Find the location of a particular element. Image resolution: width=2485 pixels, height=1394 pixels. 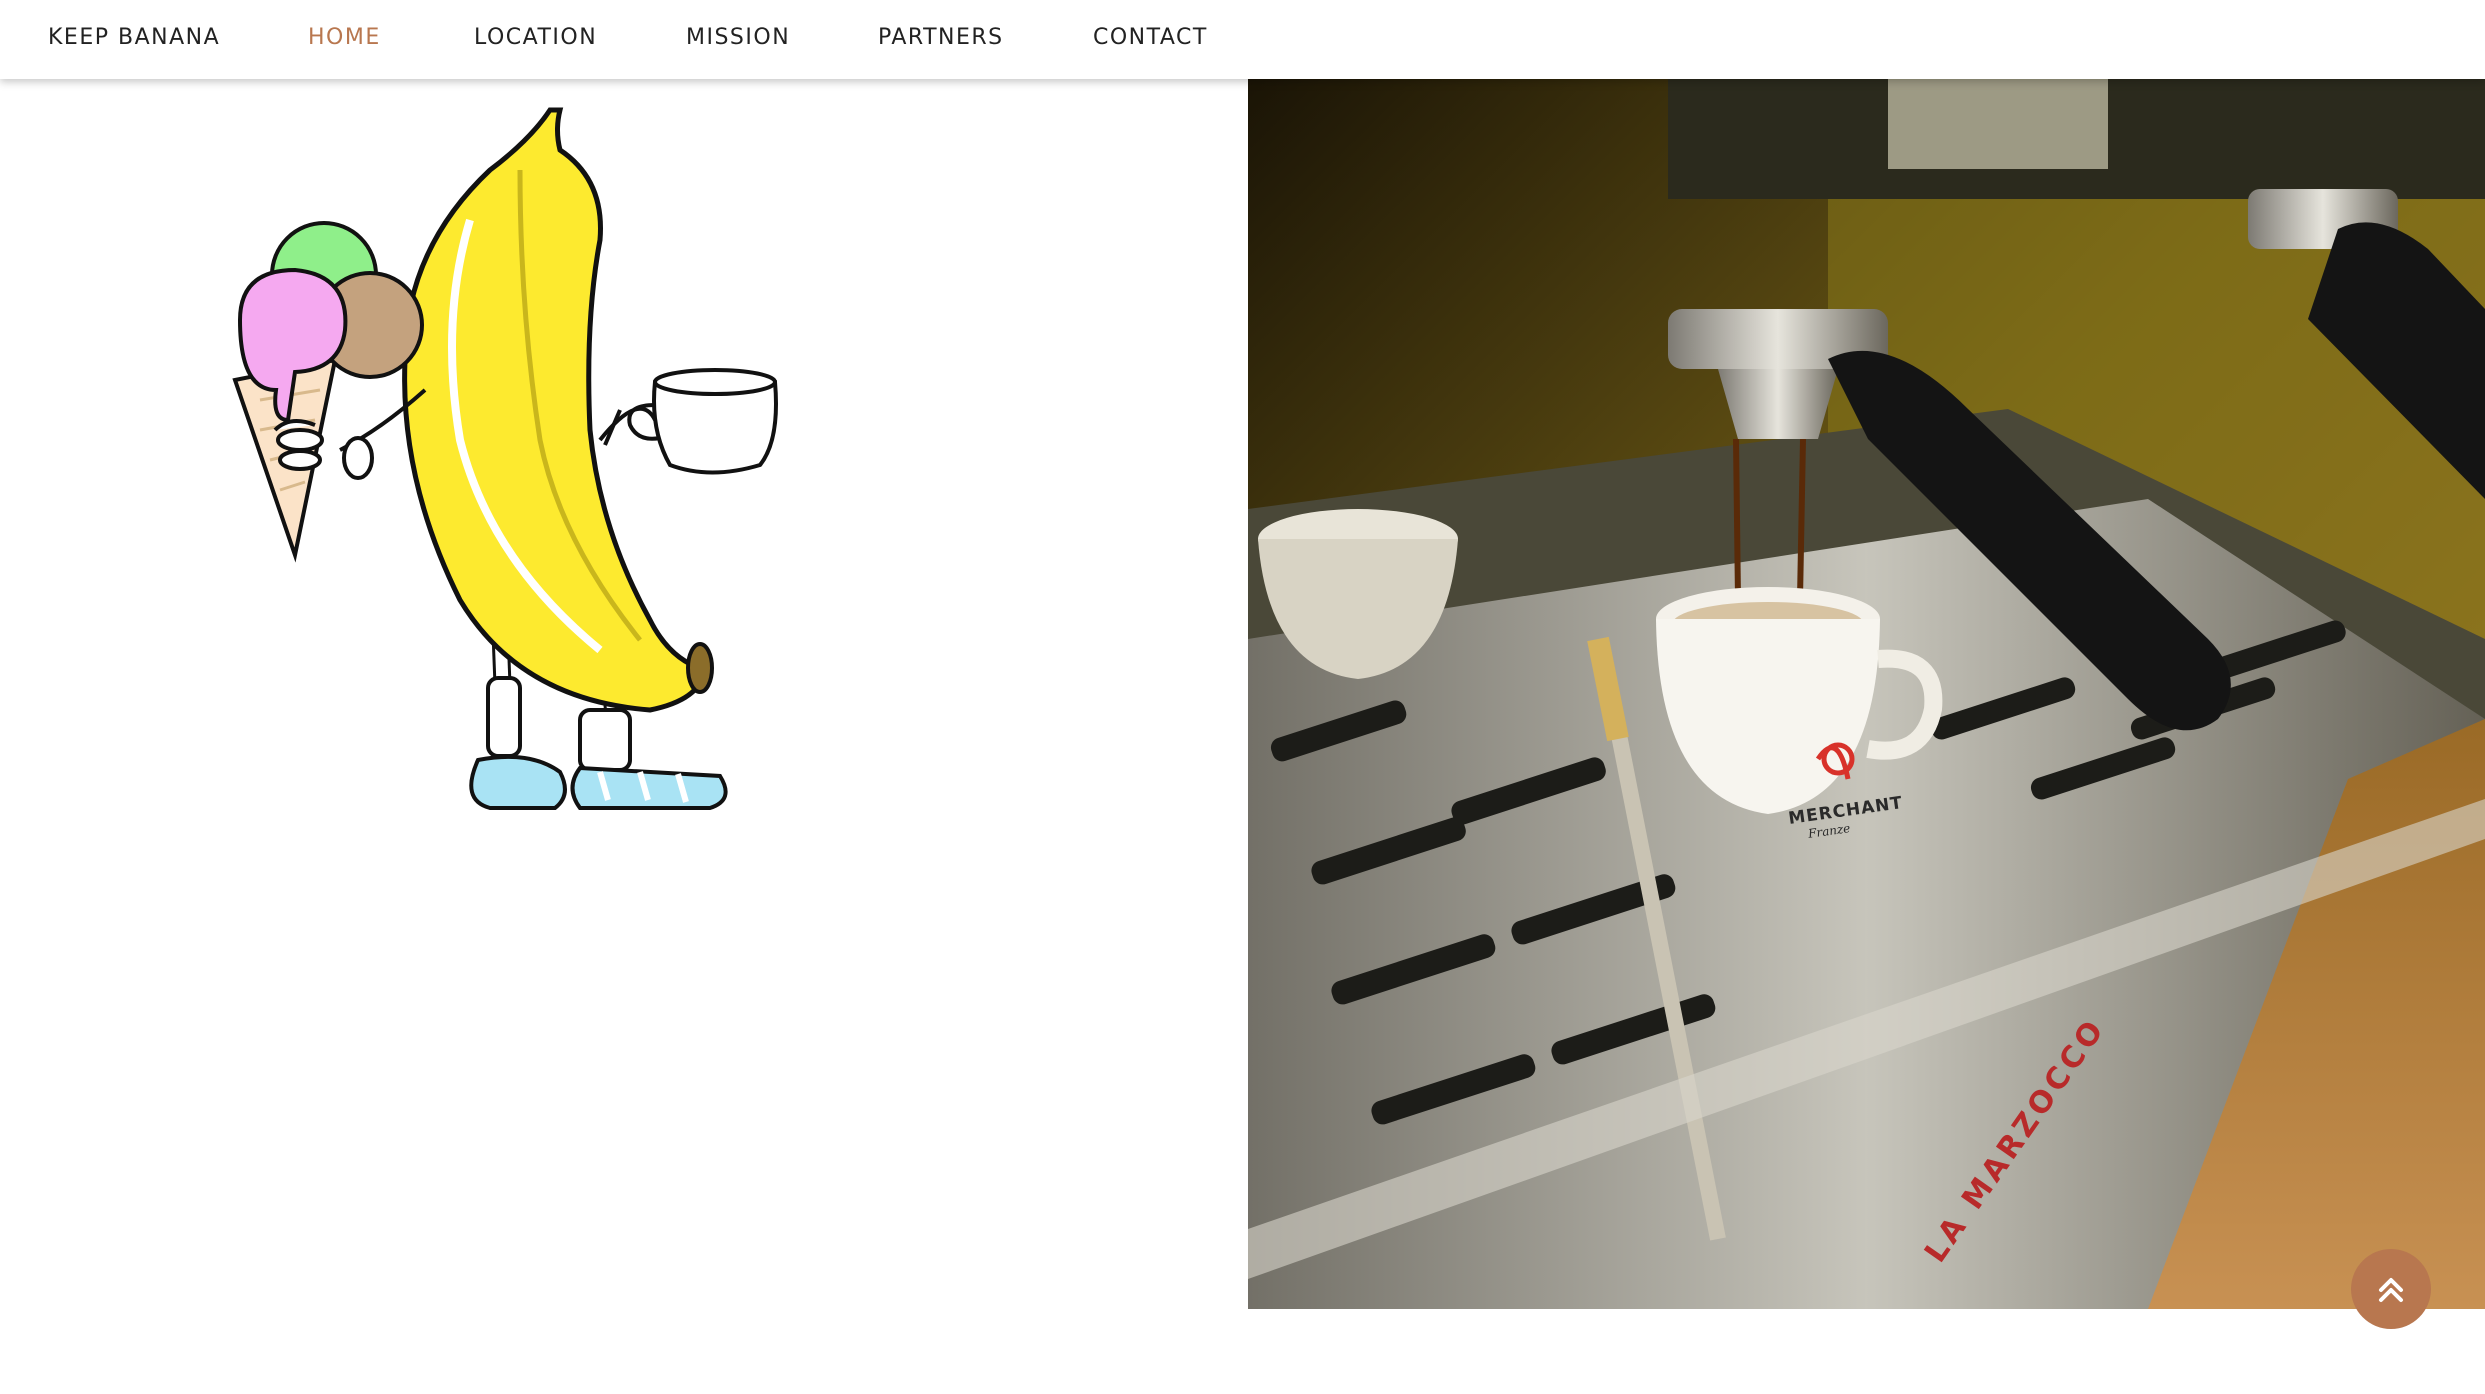

ice-cream-cone is located at coordinates (329, 392).